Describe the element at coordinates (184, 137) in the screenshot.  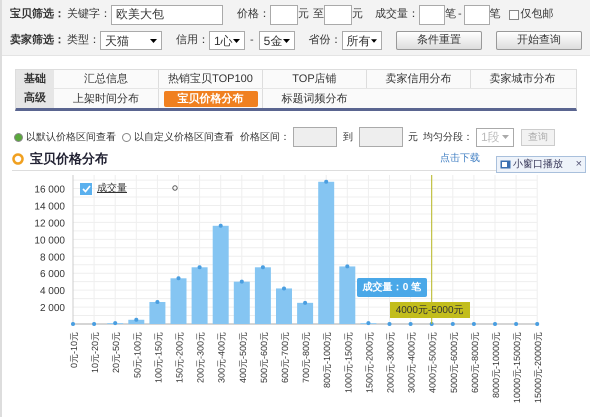
I see `radio-label: 以自定义价格区间查看` at that location.